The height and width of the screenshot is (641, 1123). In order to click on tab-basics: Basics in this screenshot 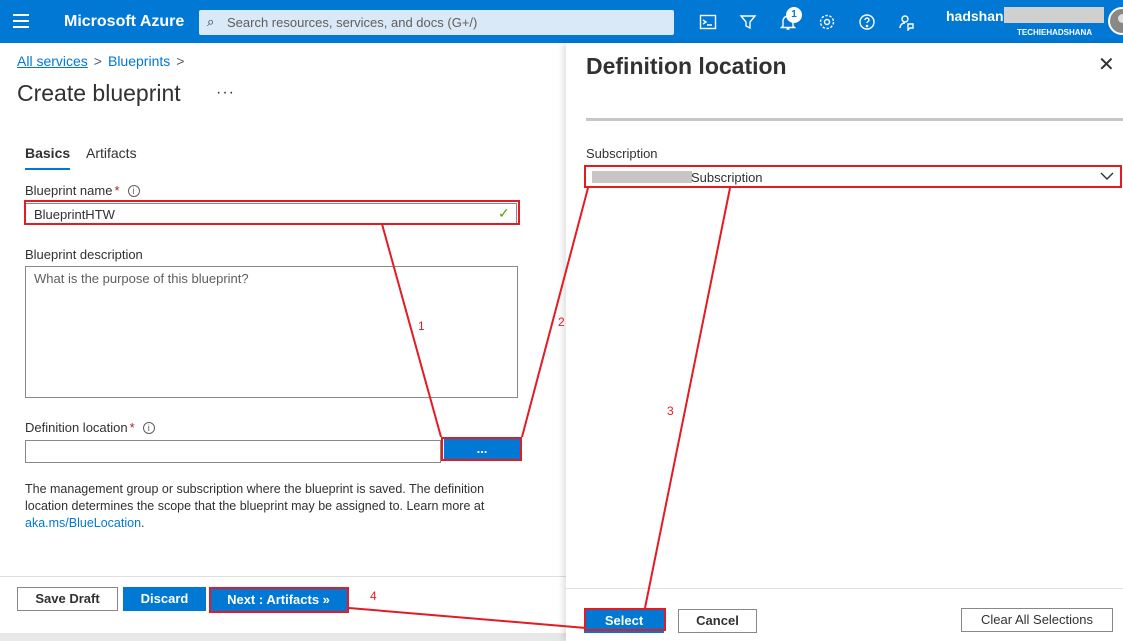, I will do `click(48, 157)`.